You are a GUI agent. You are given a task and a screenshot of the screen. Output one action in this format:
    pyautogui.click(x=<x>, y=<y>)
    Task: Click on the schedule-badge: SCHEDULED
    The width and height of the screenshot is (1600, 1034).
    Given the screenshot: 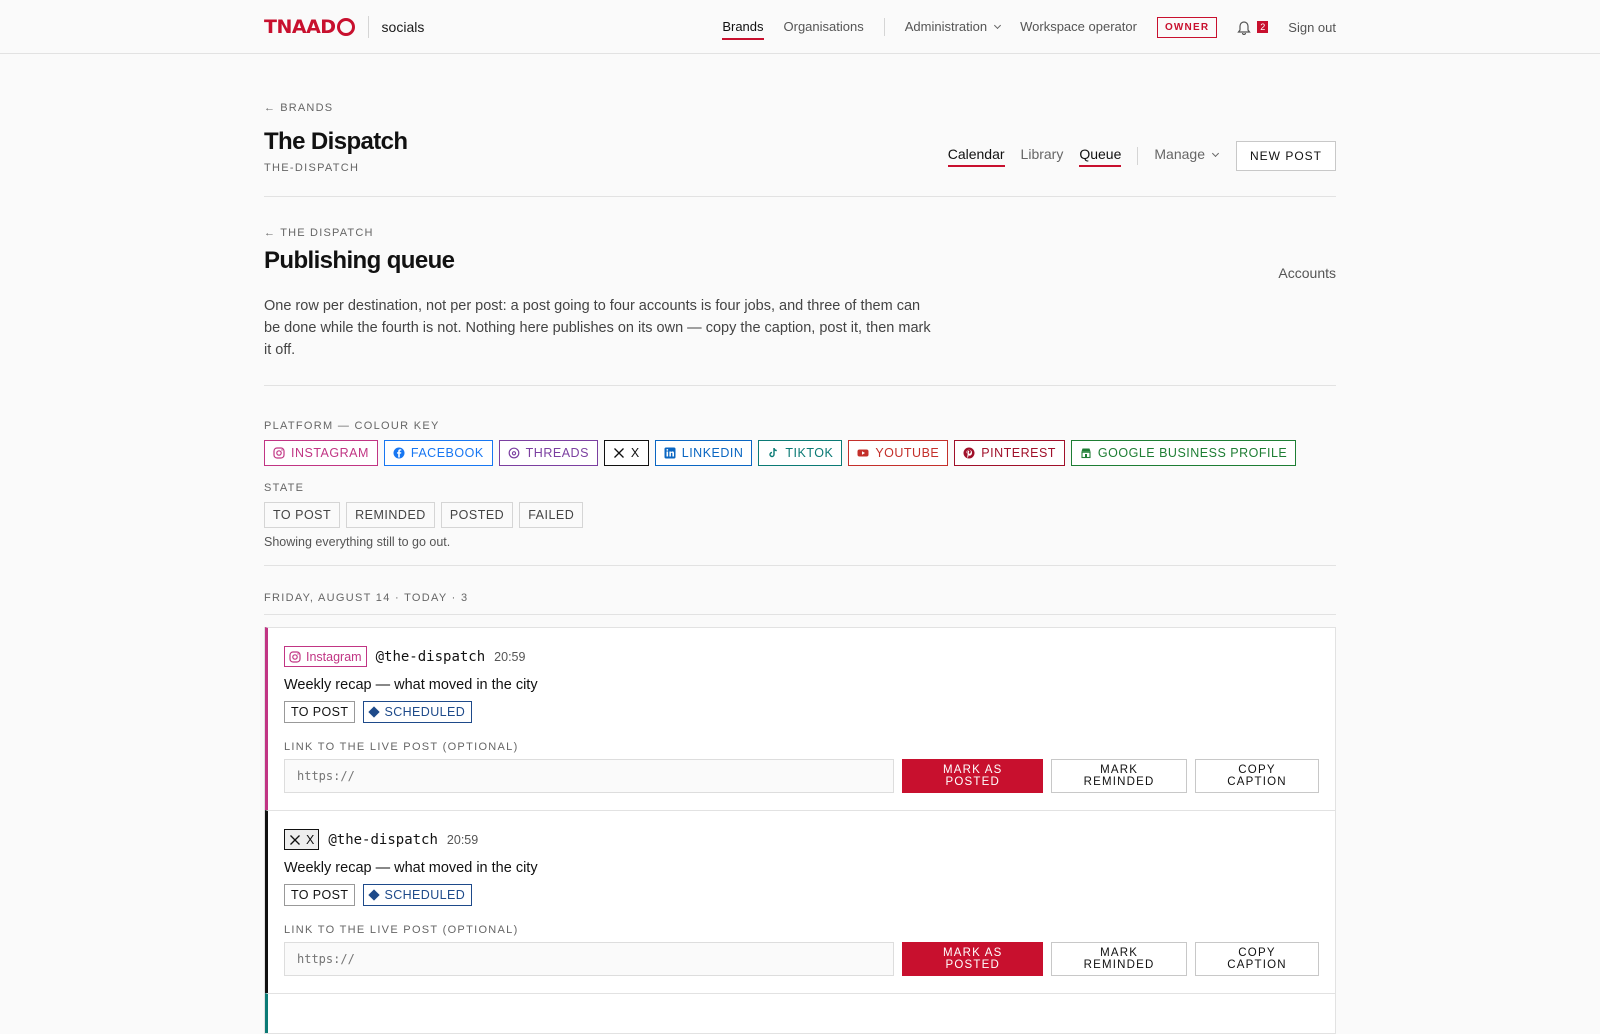 What is the action you would take?
    pyautogui.click(x=418, y=895)
    